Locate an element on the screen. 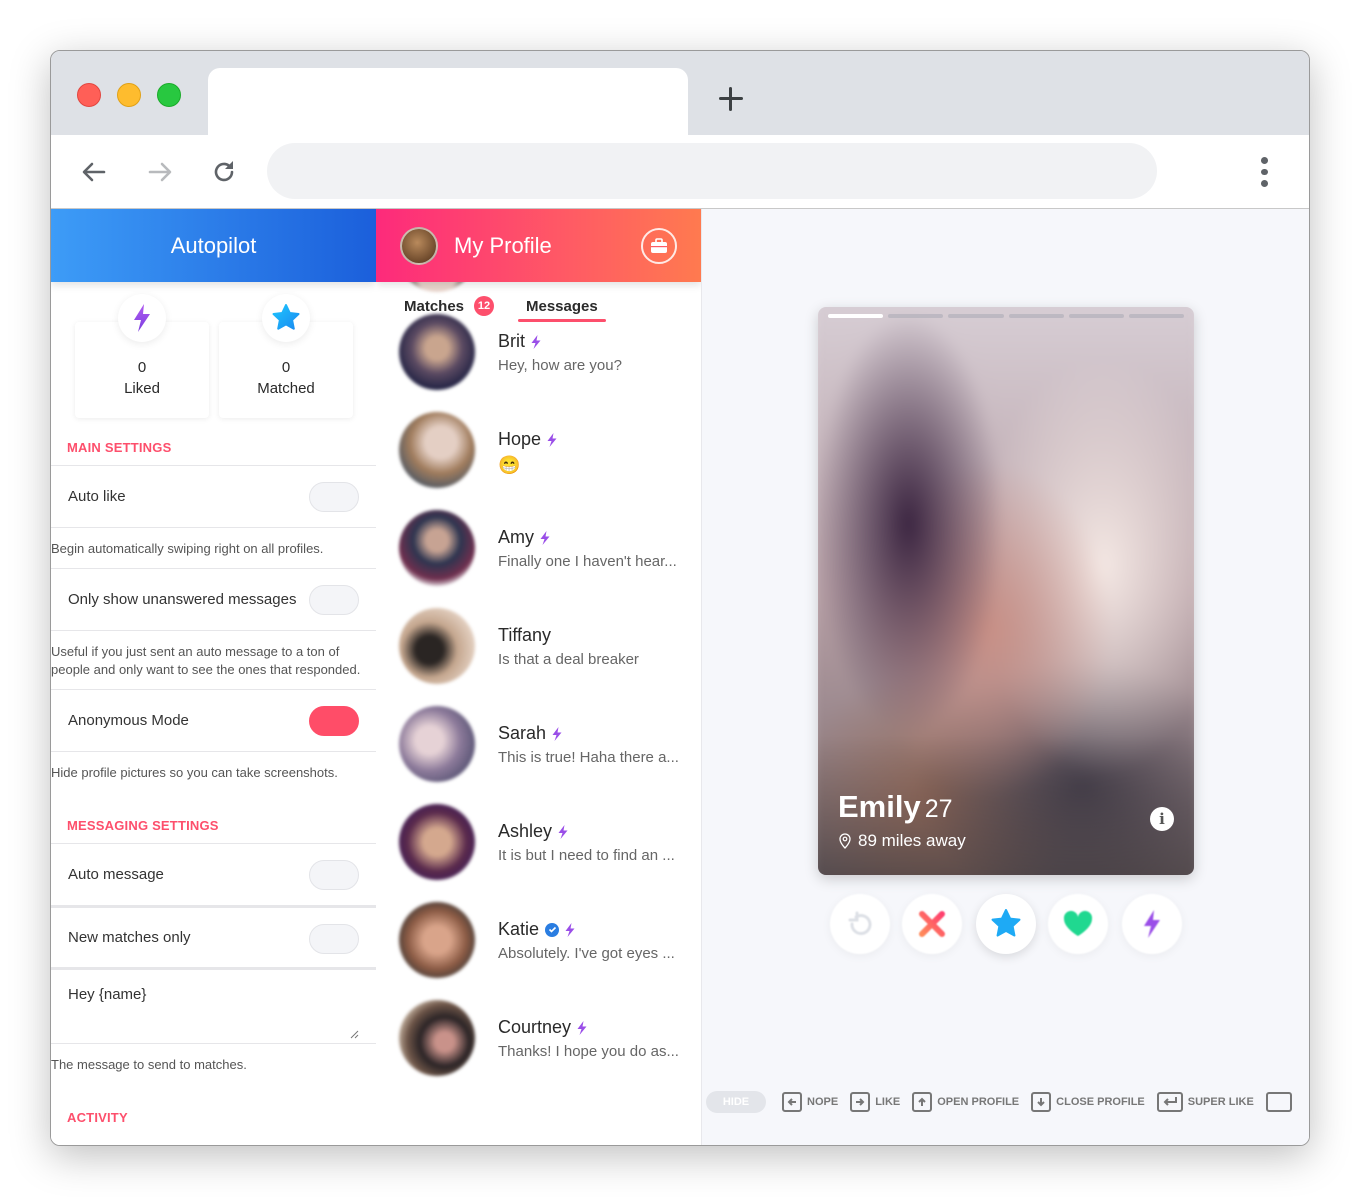 The width and height of the screenshot is (1360, 1197). enter-key-icon is located at coordinates (1169, 1102).